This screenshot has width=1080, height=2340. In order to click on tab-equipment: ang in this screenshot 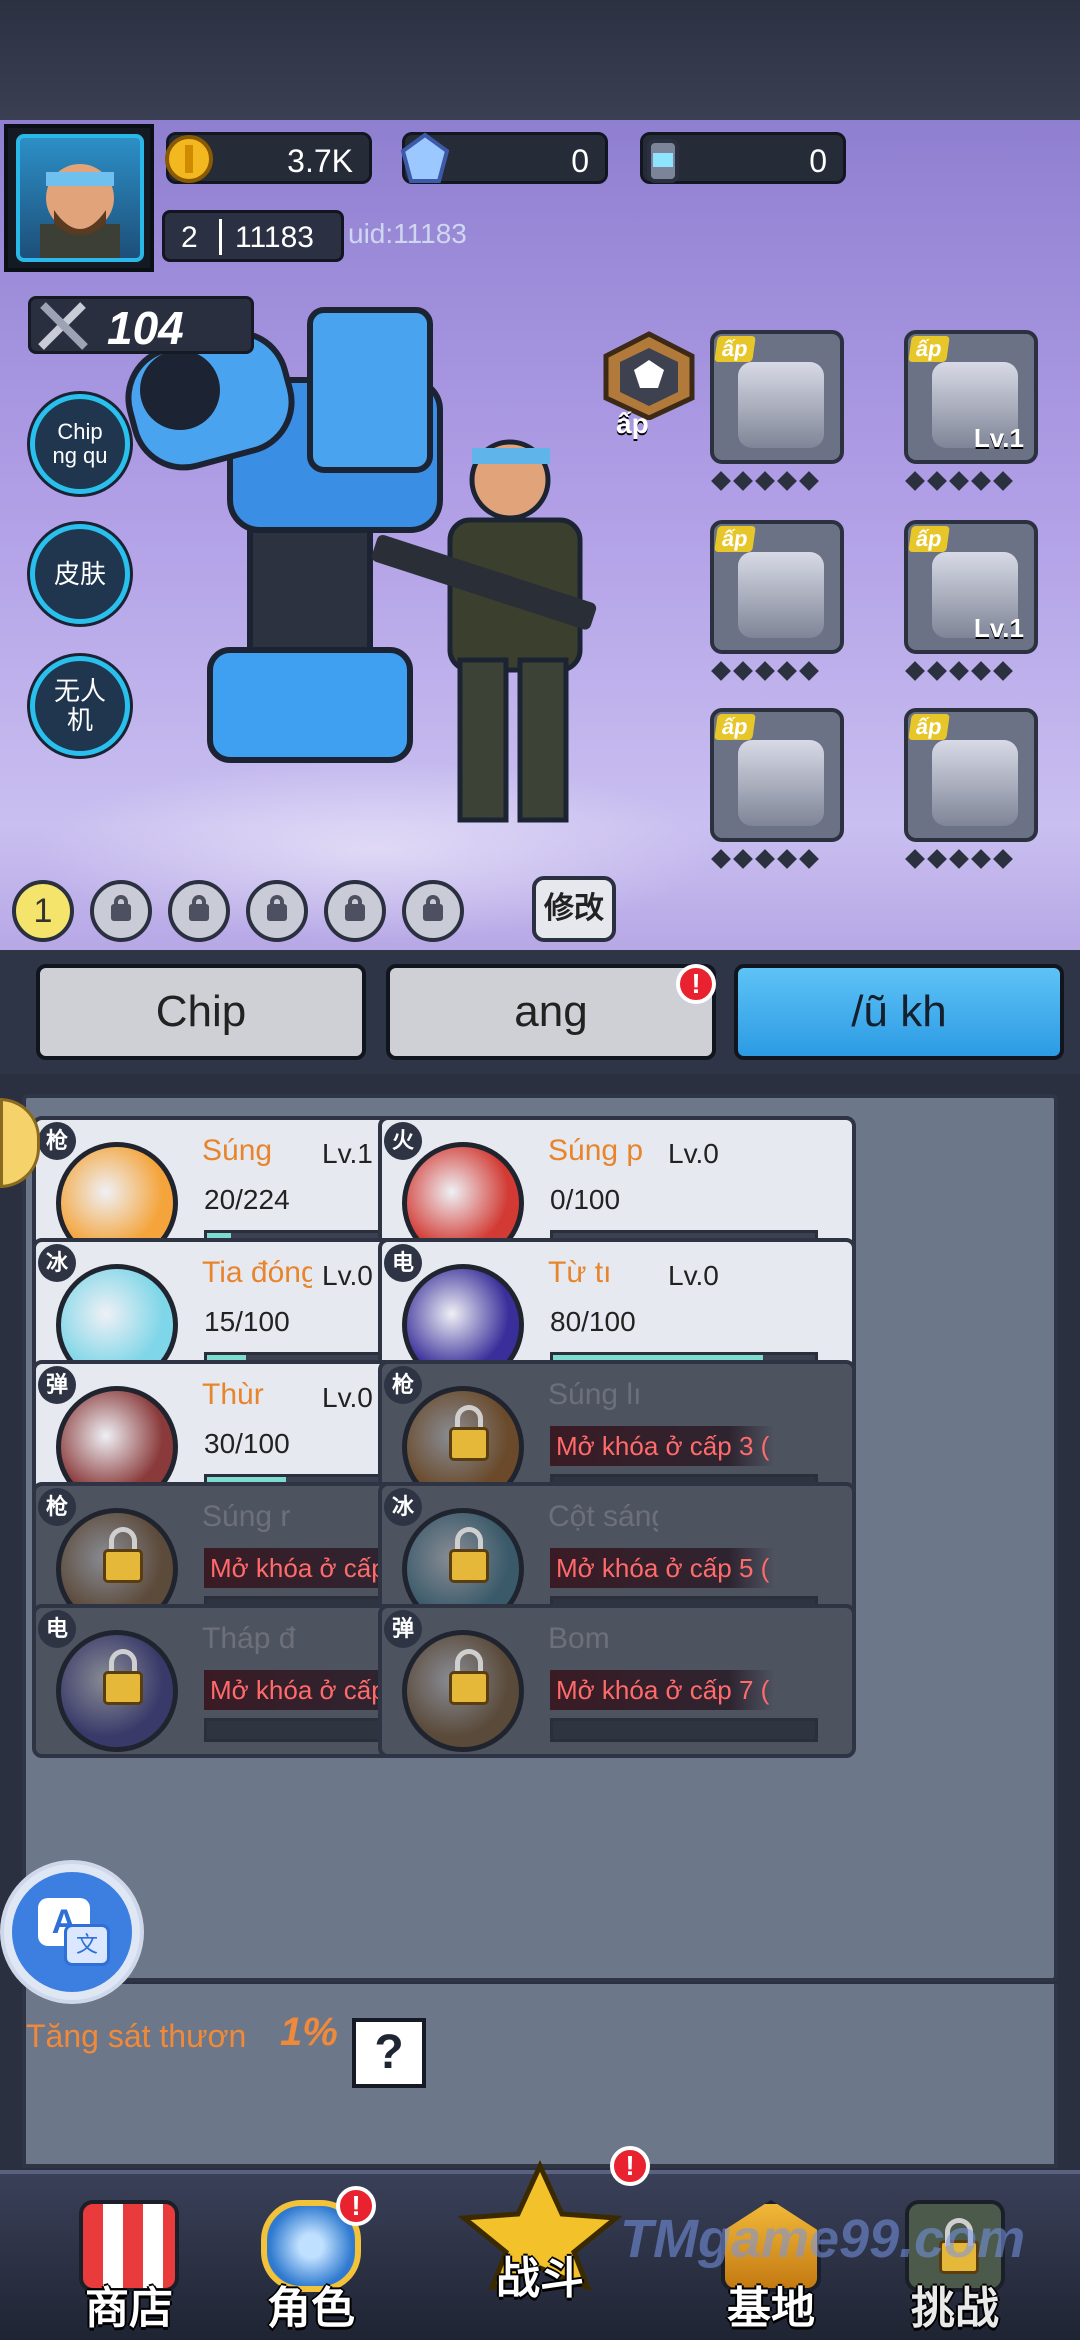, I will do `click(551, 1012)`.